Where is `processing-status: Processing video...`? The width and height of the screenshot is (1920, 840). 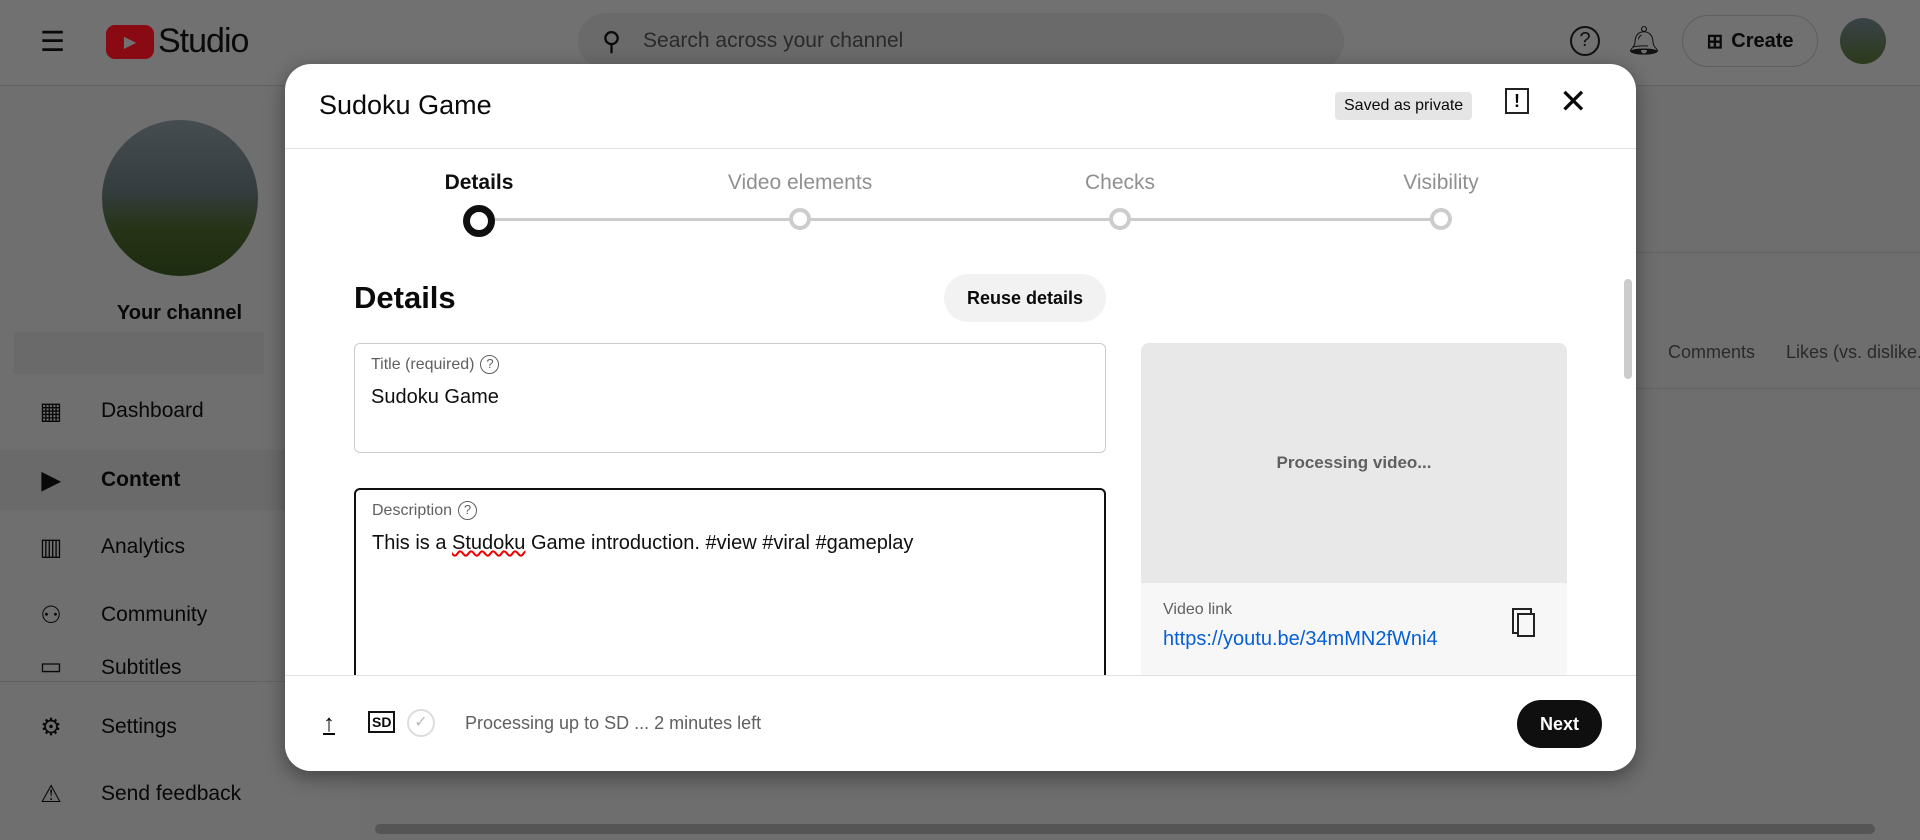 processing-status: Processing video... is located at coordinates (1354, 462).